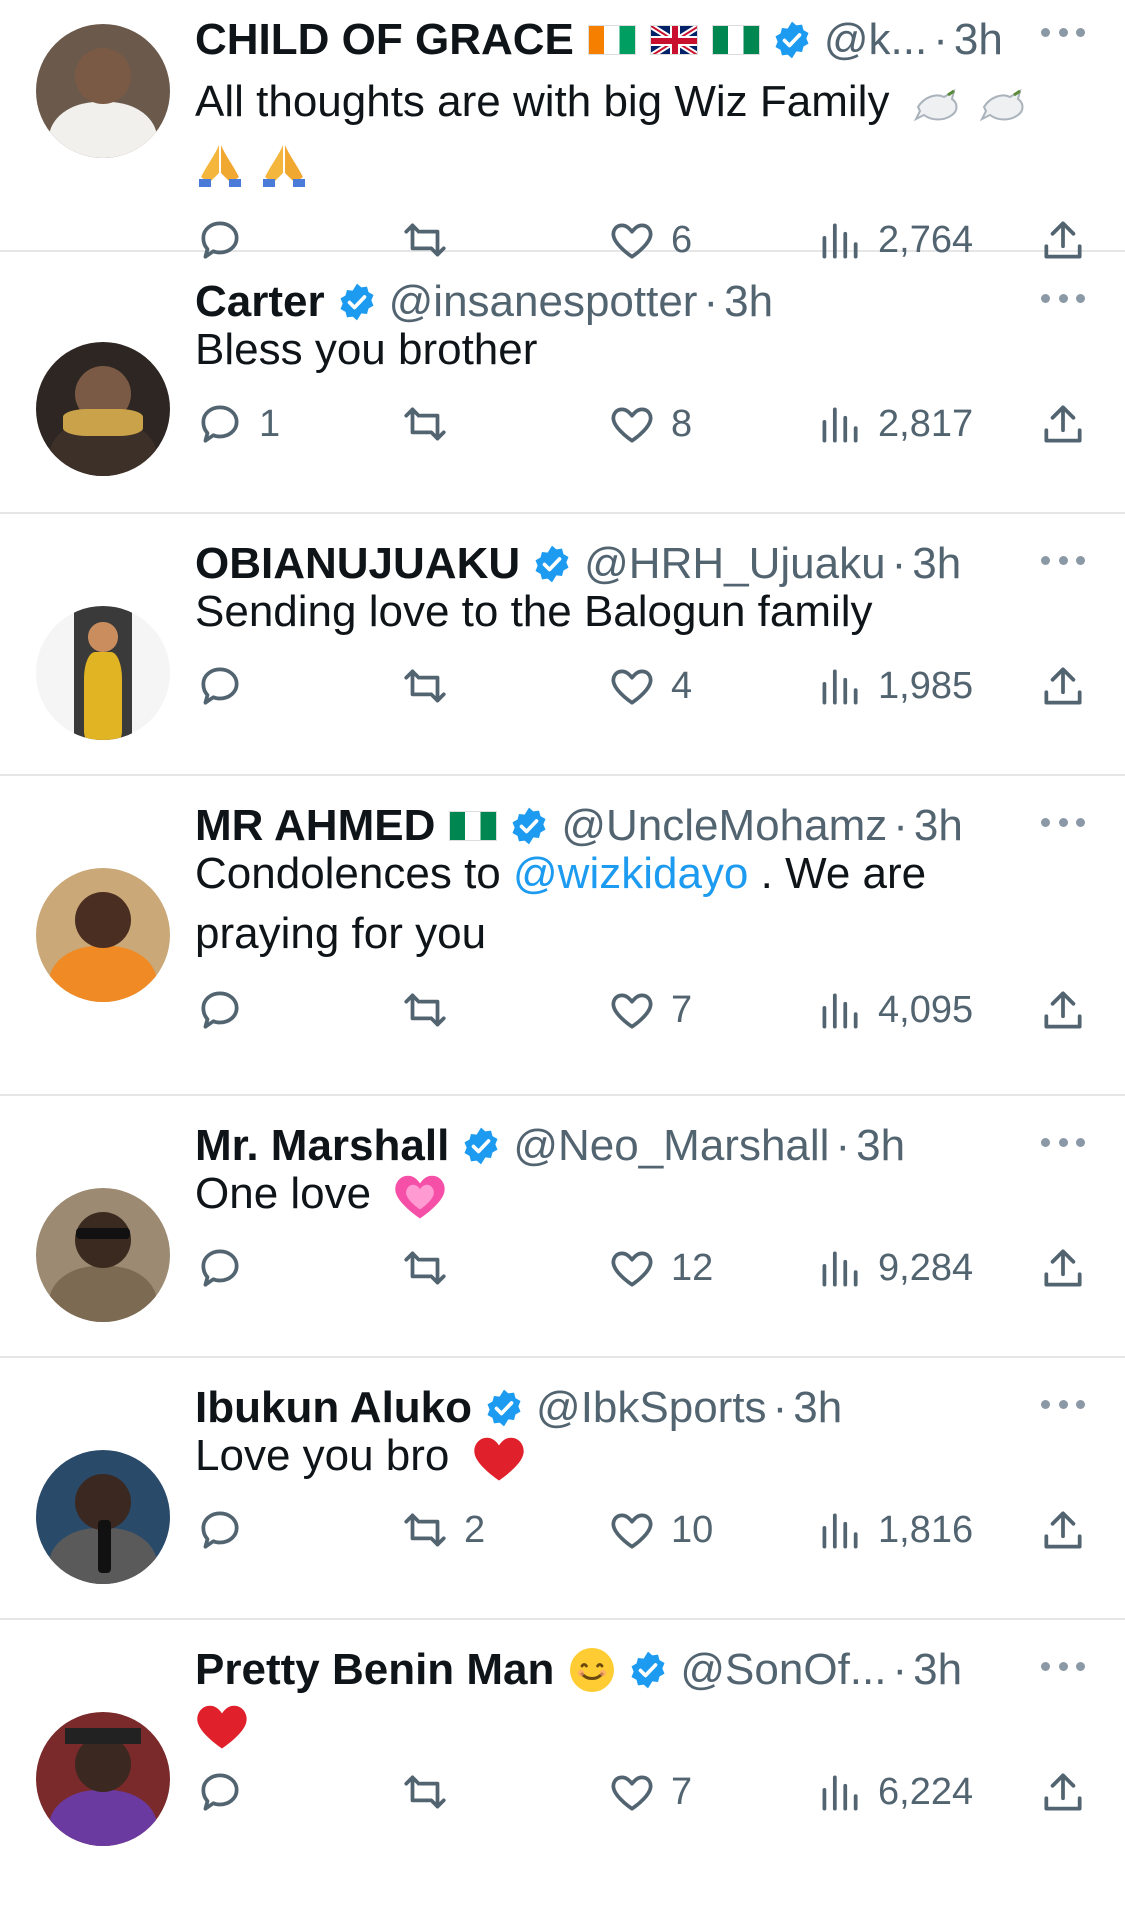 The width and height of the screenshot is (1125, 1906). I want to click on view-count: 1,816, so click(926, 1529).